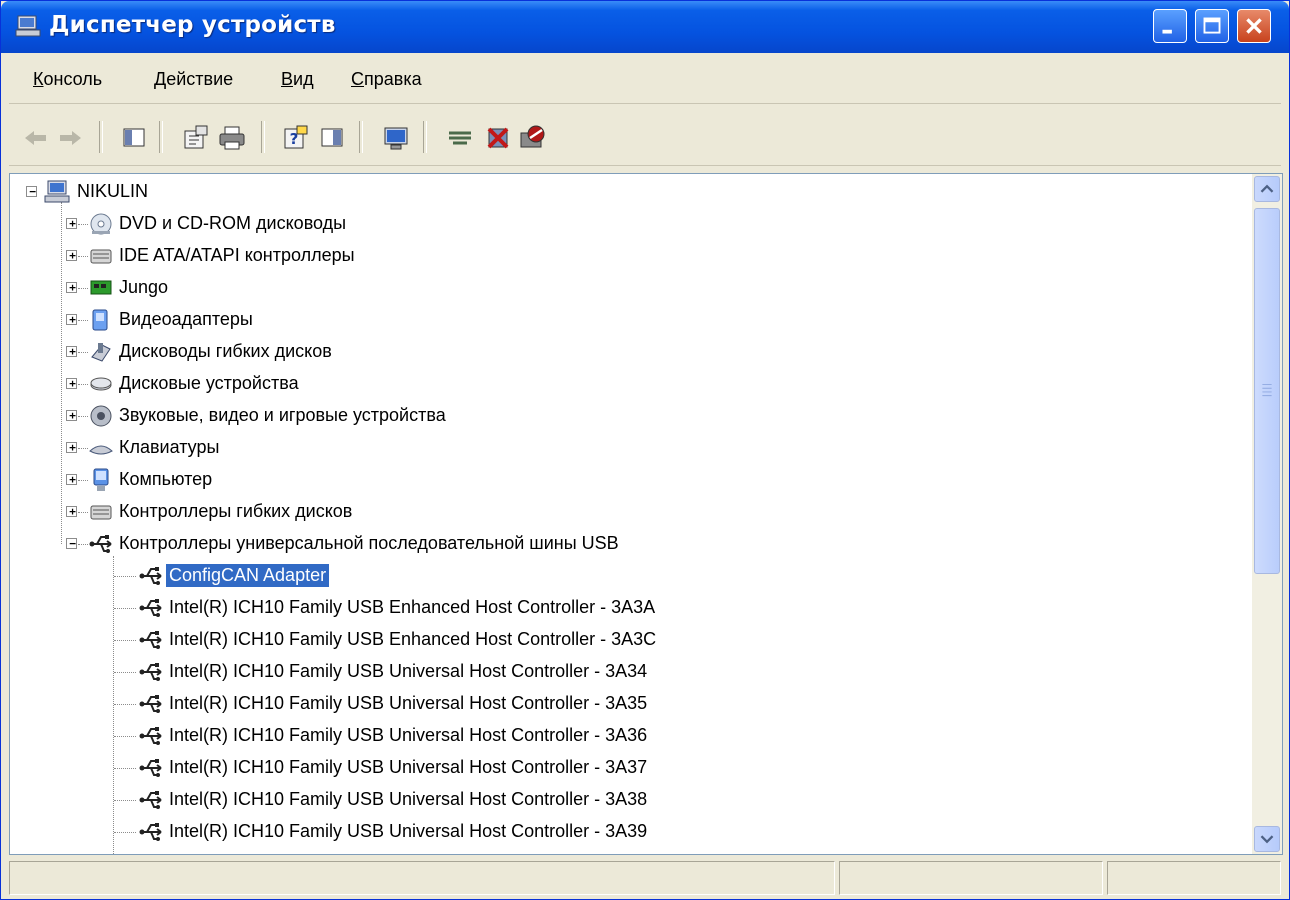 The image size is (1290, 900). Describe the element at coordinates (296, 138) in the screenshot. I see `help-icon: ?` at that location.